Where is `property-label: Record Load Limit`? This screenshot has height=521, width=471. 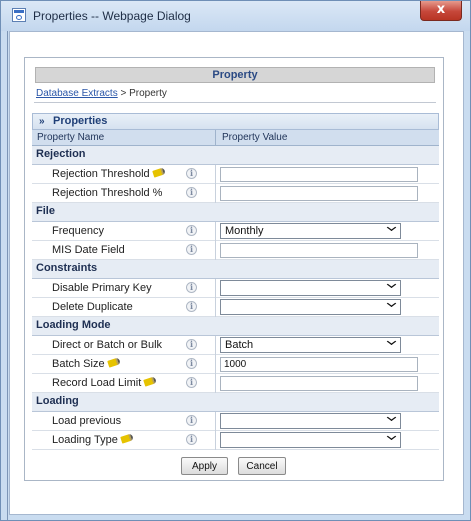 property-label: Record Load Limit is located at coordinates (105, 382).